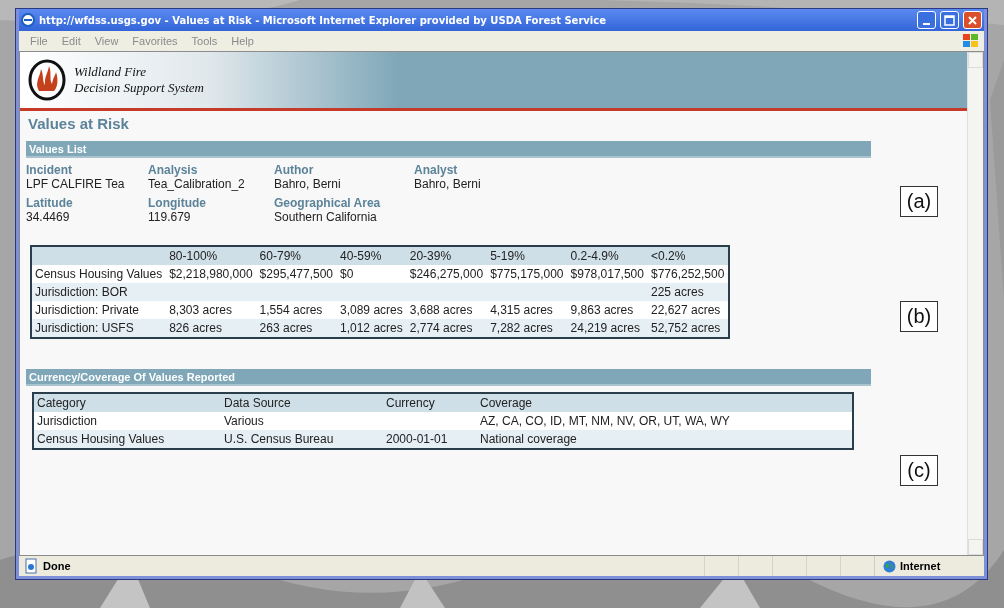 The width and height of the screenshot is (1004, 608). What do you see at coordinates (211, 274) in the screenshot?
I see `table-cell: $2,218,980,000` at bounding box center [211, 274].